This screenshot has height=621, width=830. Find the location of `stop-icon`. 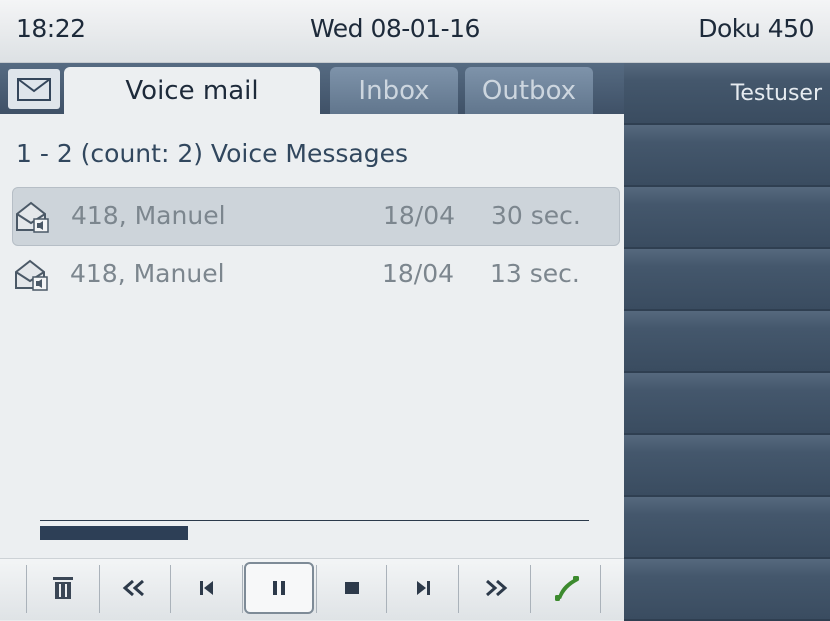

stop-icon is located at coordinates (352, 588).